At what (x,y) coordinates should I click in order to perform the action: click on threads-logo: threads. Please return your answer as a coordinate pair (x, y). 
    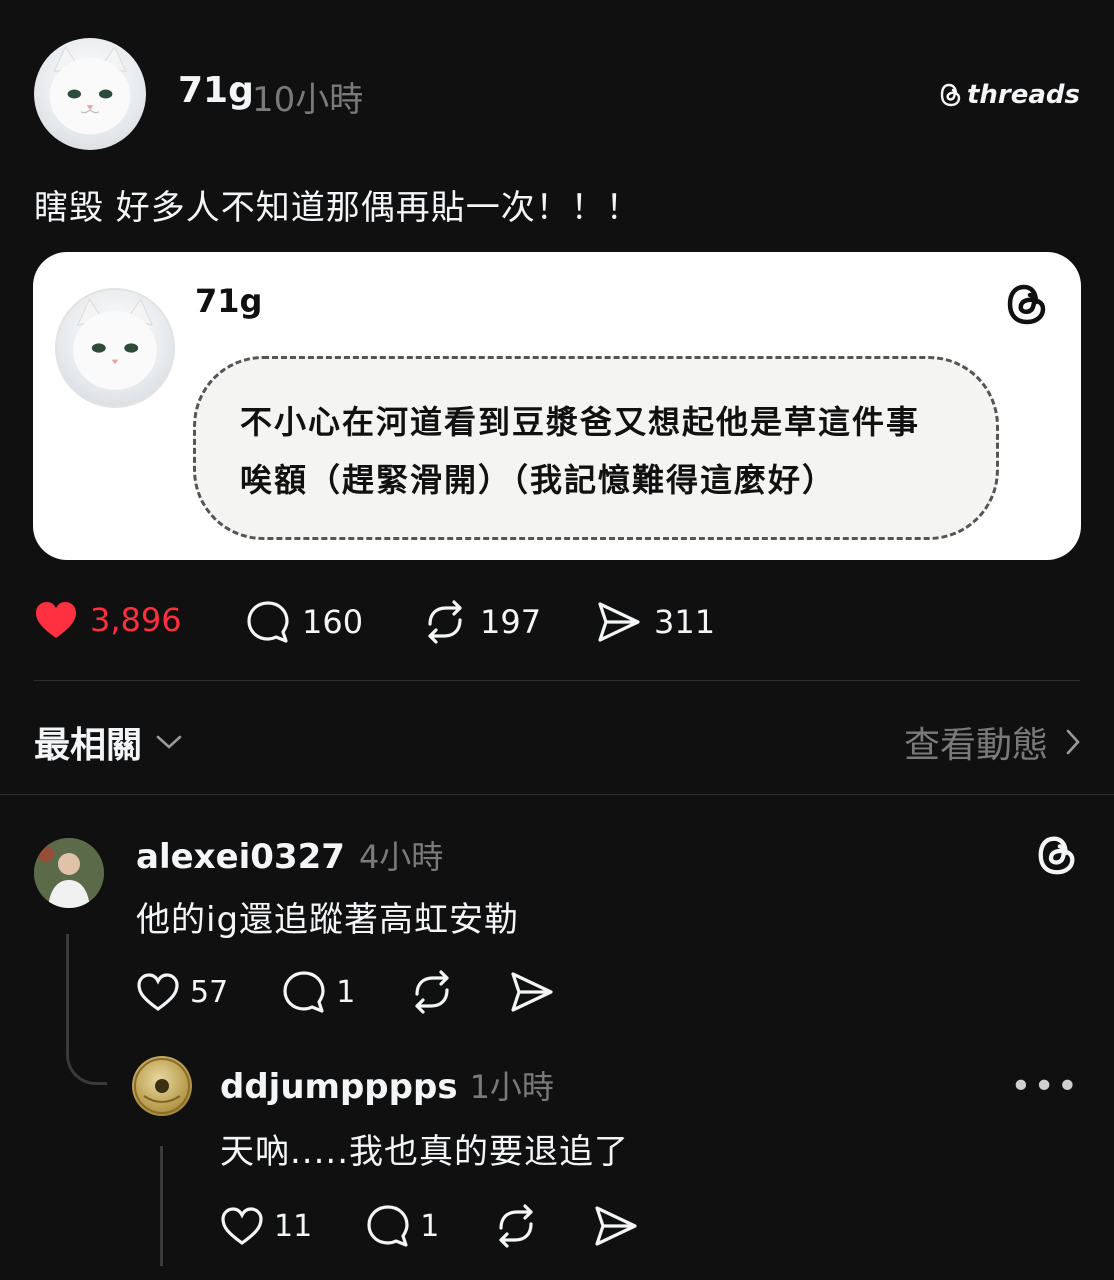
    Looking at the image, I should click on (1009, 95).